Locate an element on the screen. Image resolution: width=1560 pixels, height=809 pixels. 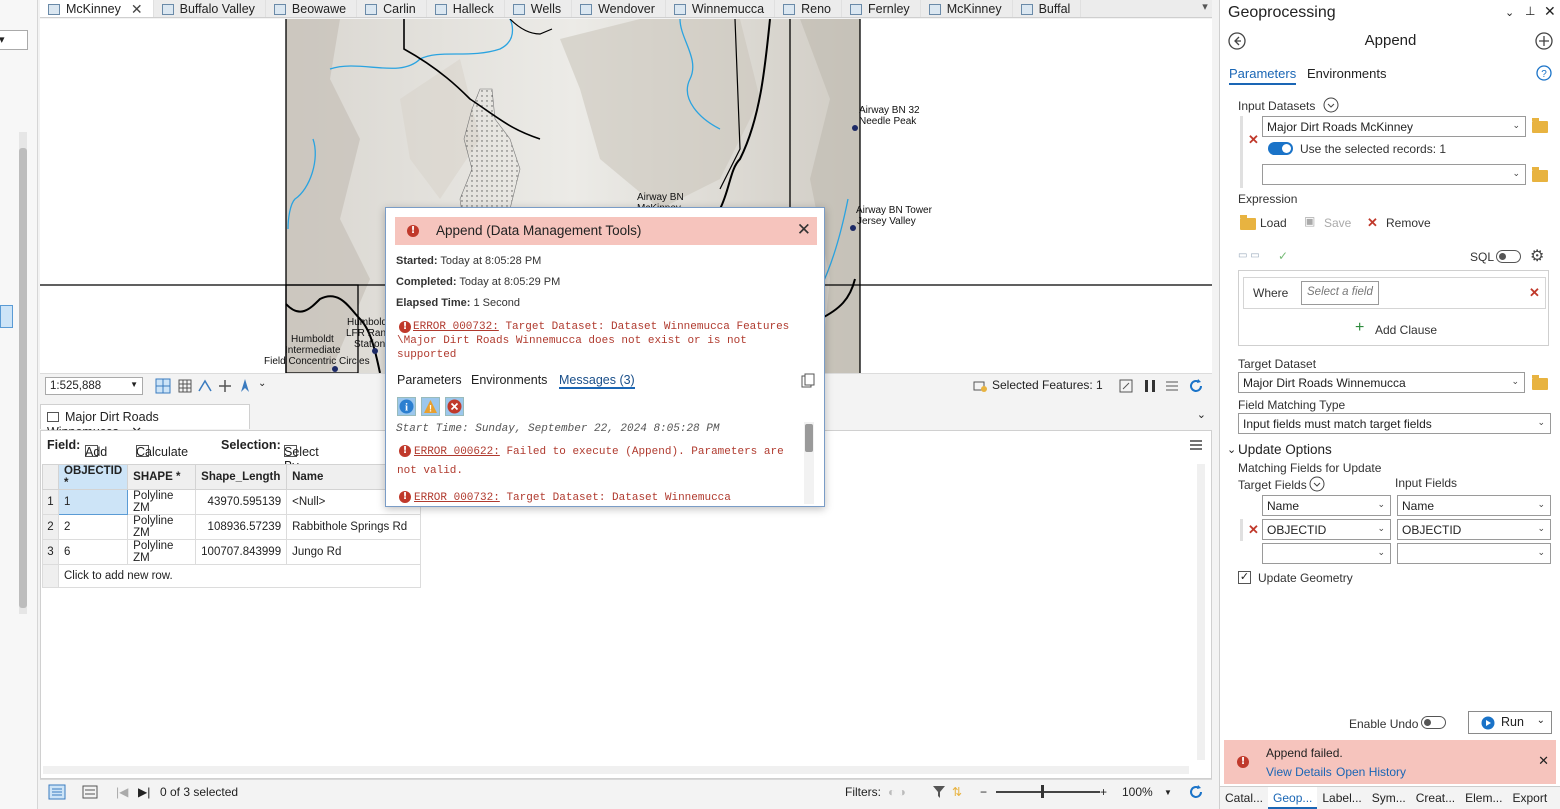
update-options-header: Update Options is located at coordinates (1285, 449).